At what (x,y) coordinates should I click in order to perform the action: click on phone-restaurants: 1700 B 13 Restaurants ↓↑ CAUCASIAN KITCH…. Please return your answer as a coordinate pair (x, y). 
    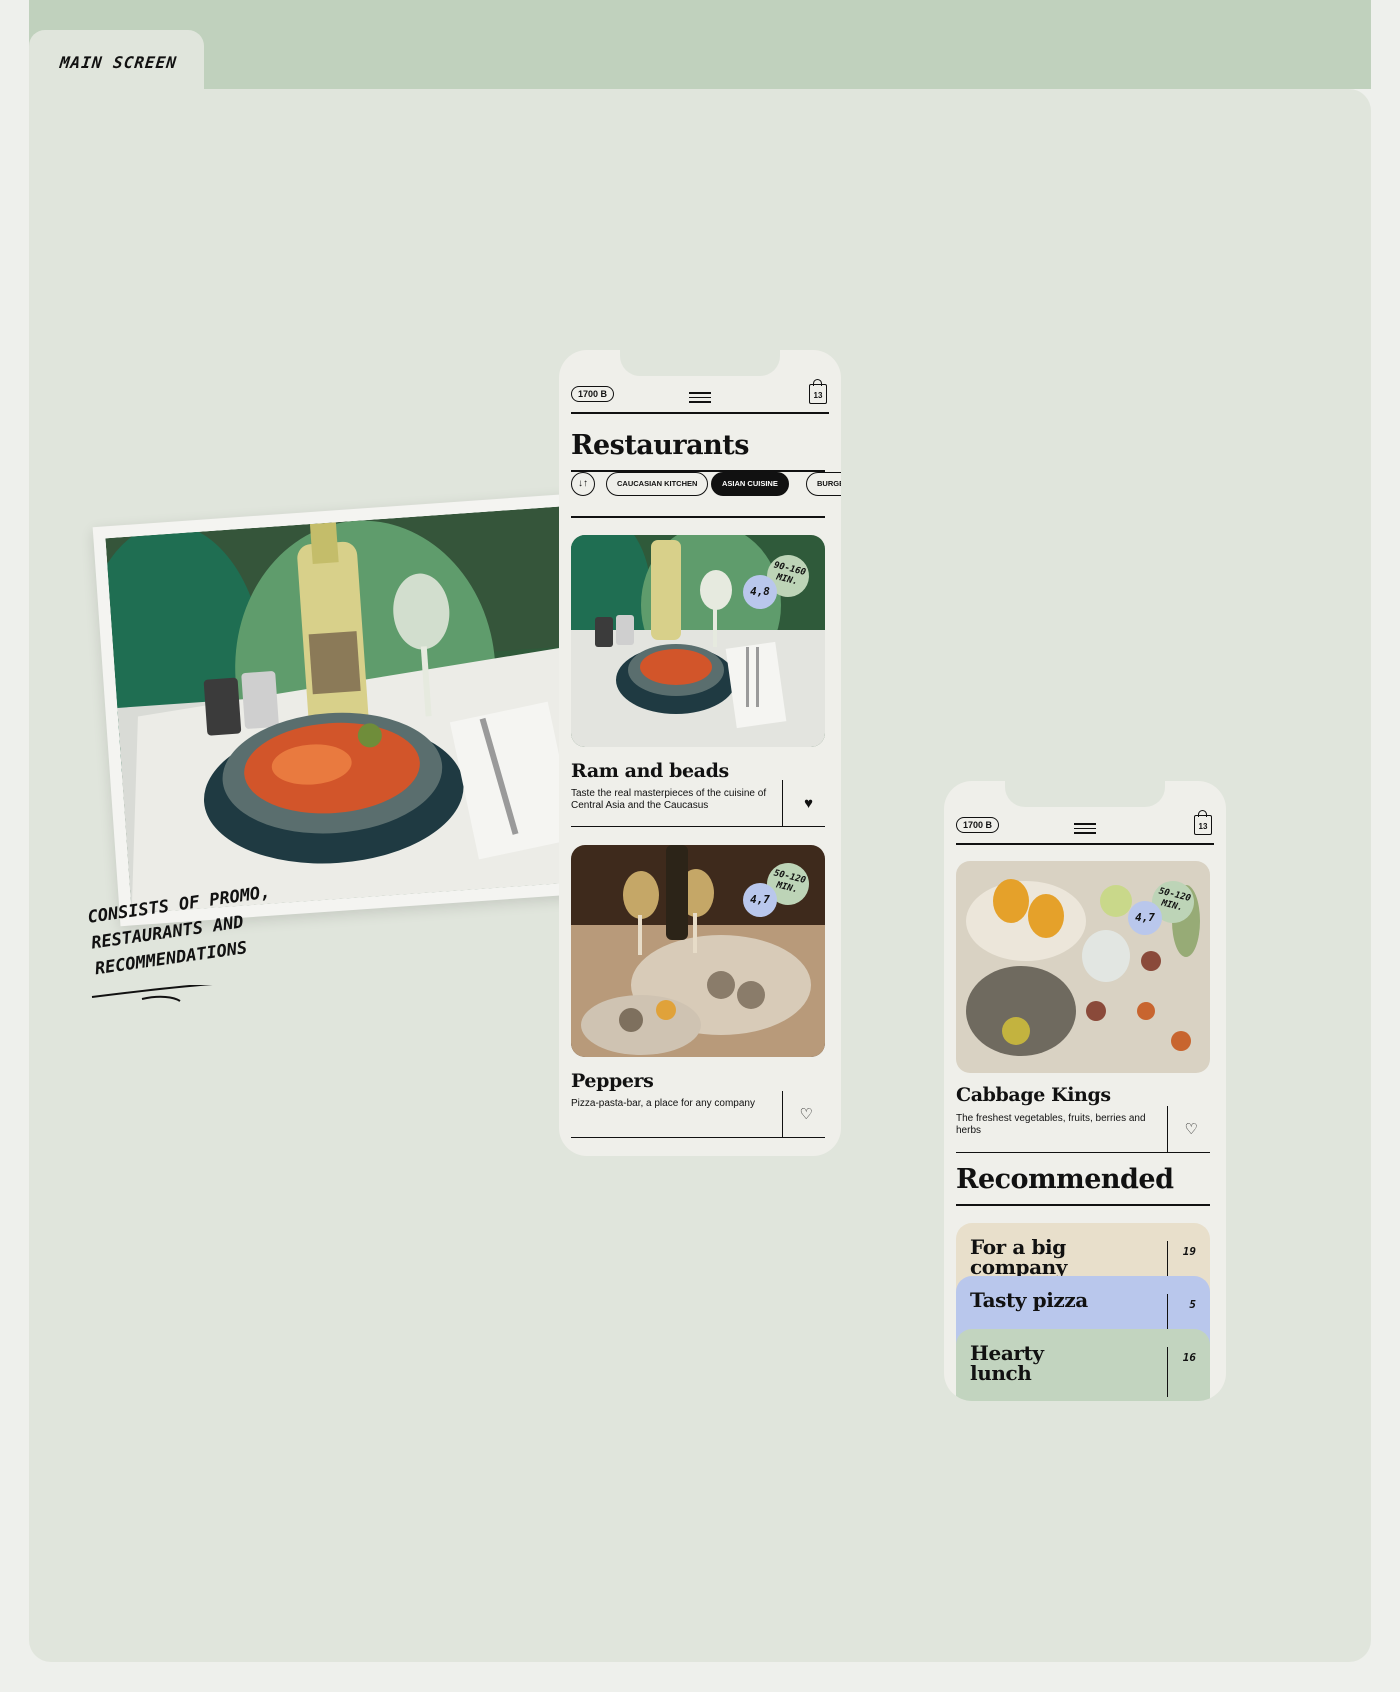
    Looking at the image, I should click on (700, 753).